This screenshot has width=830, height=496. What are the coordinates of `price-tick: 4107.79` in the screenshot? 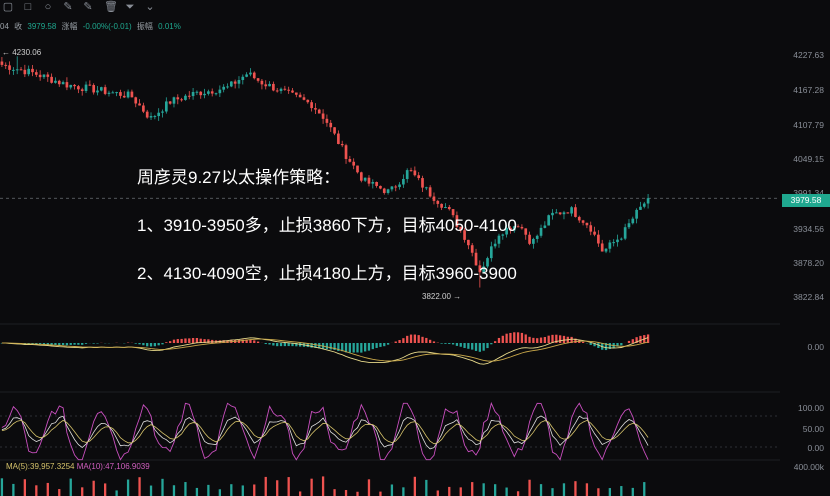 It's located at (808, 125).